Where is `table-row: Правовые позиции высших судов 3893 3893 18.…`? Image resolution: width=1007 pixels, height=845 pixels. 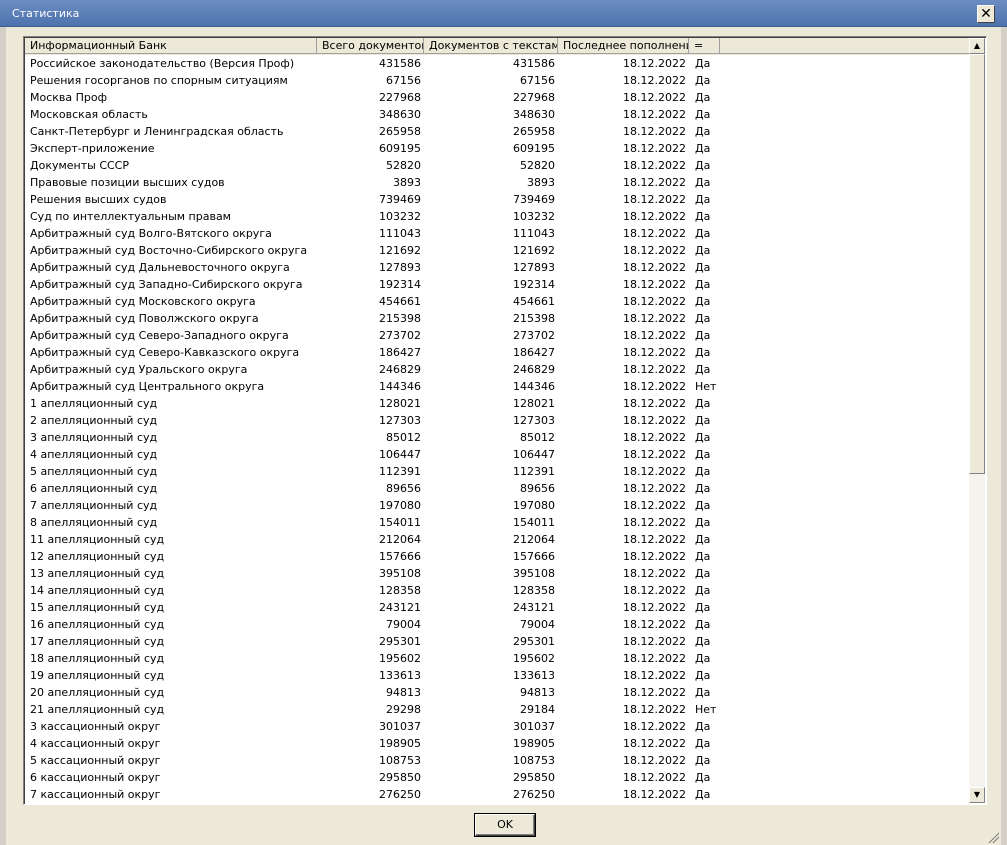 table-row: Правовые позиции высших судов 3893 3893 18.… is located at coordinates (497, 182).